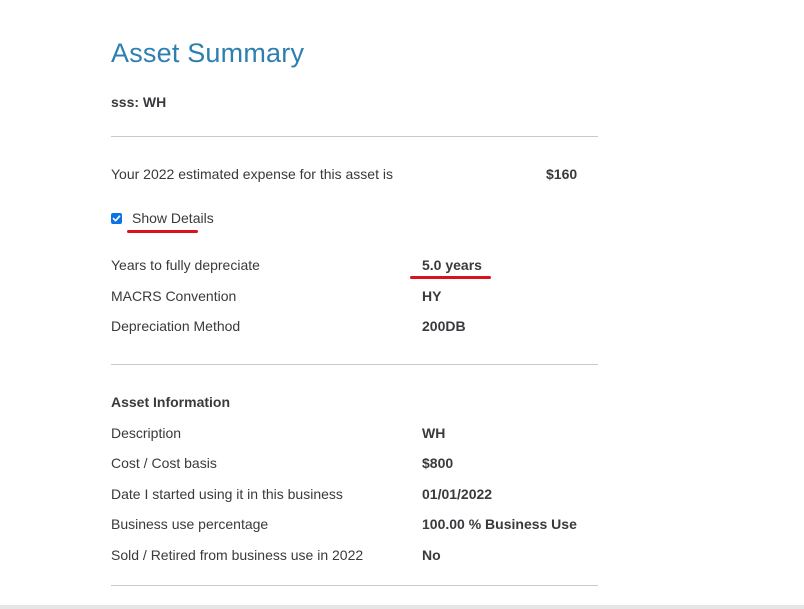 The width and height of the screenshot is (804, 609). I want to click on divider-top, so click(354, 136).